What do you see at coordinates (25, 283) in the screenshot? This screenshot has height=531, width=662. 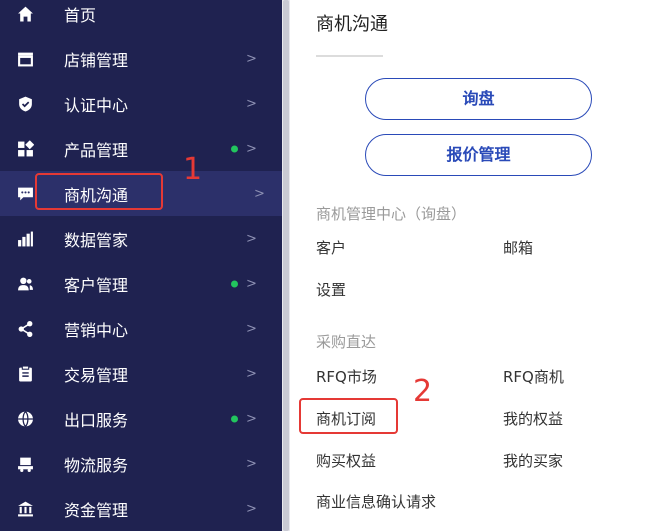 I see `users-icon` at bounding box center [25, 283].